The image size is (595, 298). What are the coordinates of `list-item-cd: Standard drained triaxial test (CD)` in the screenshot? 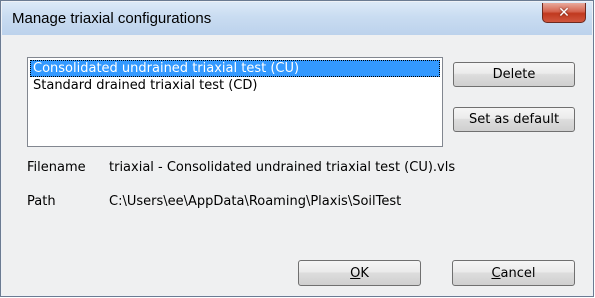 It's located at (235, 85).